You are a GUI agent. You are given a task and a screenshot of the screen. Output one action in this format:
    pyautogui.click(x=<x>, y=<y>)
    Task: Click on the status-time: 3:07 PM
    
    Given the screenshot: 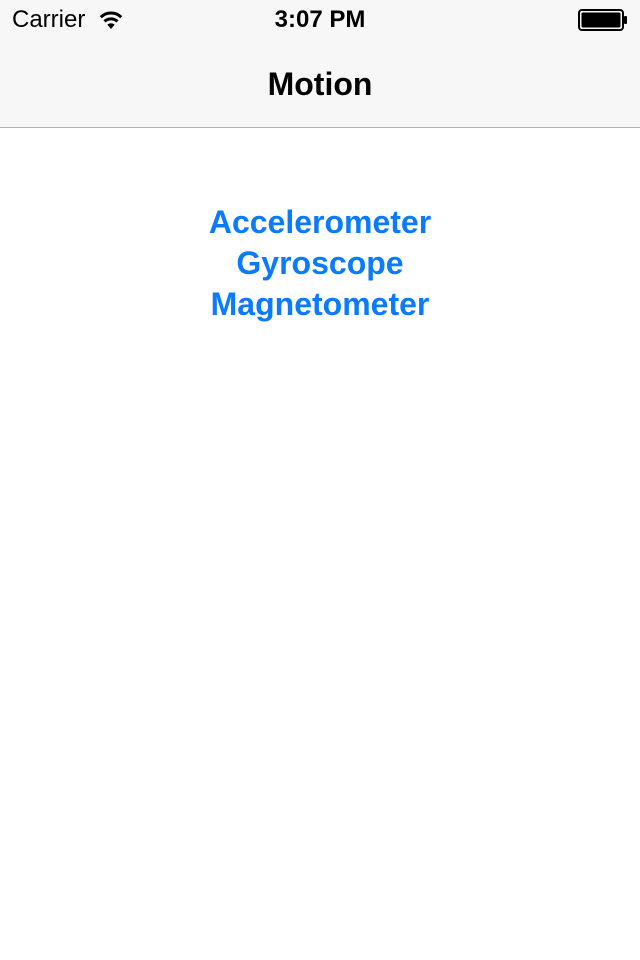 What is the action you would take?
    pyautogui.click(x=320, y=19)
    